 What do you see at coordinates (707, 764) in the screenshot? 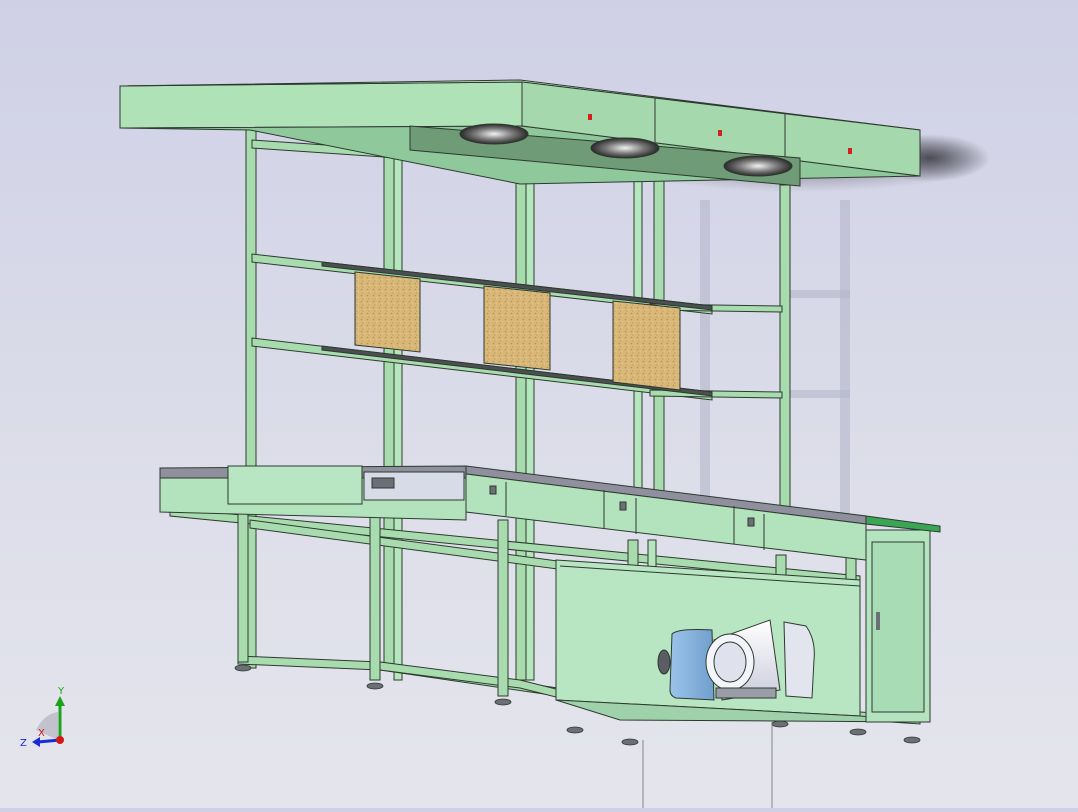
I see `hanging-lines` at bounding box center [707, 764].